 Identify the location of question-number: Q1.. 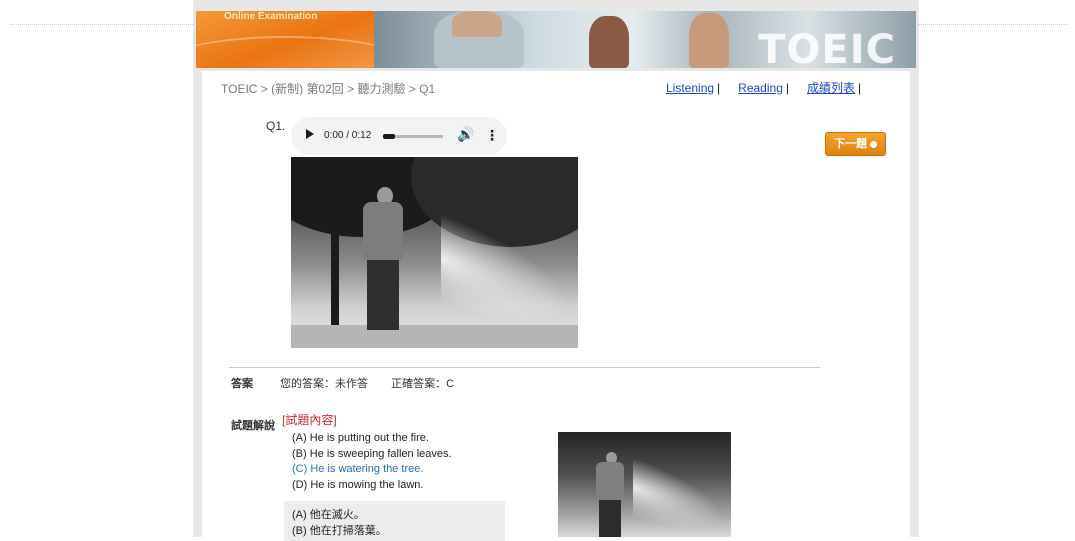
(276, 126).